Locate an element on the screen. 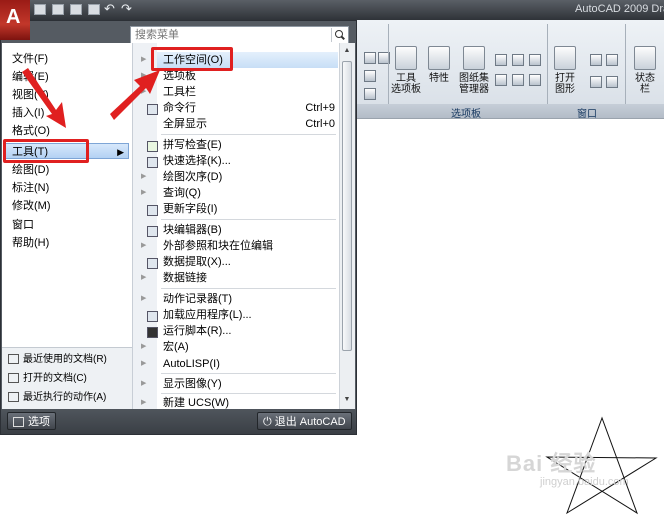 The height and width of the screenshot is (515, 664). annotation-arrows is located at coordinates (91, 98).